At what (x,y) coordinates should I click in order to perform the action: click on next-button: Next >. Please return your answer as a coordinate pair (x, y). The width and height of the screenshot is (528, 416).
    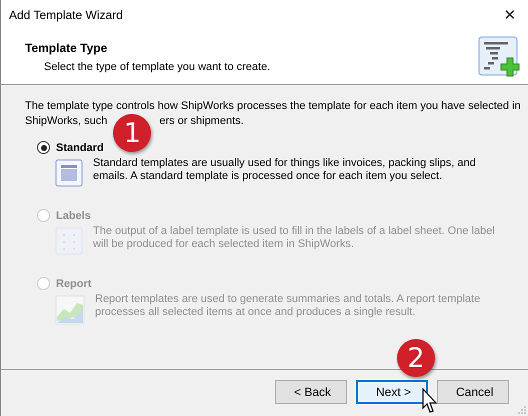
    Looking at the image, I should click on (392, 392).